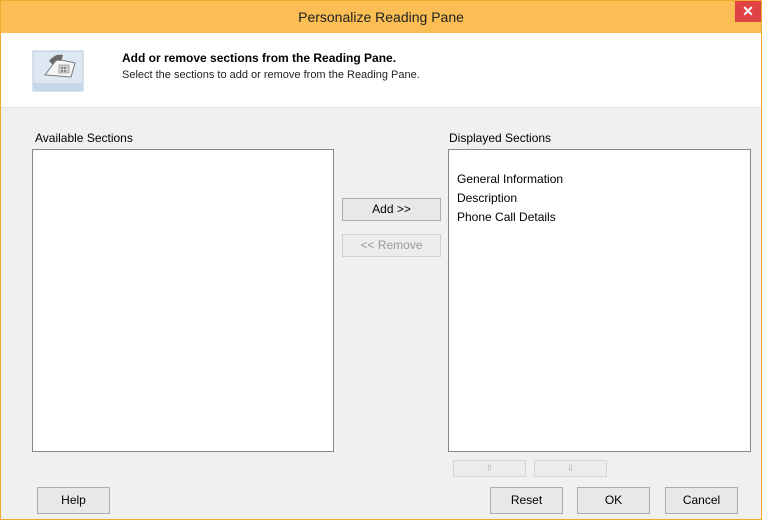 The width and height of the screenshot is (762, 520). I want to click on help-button: Help, so click(73, 500).